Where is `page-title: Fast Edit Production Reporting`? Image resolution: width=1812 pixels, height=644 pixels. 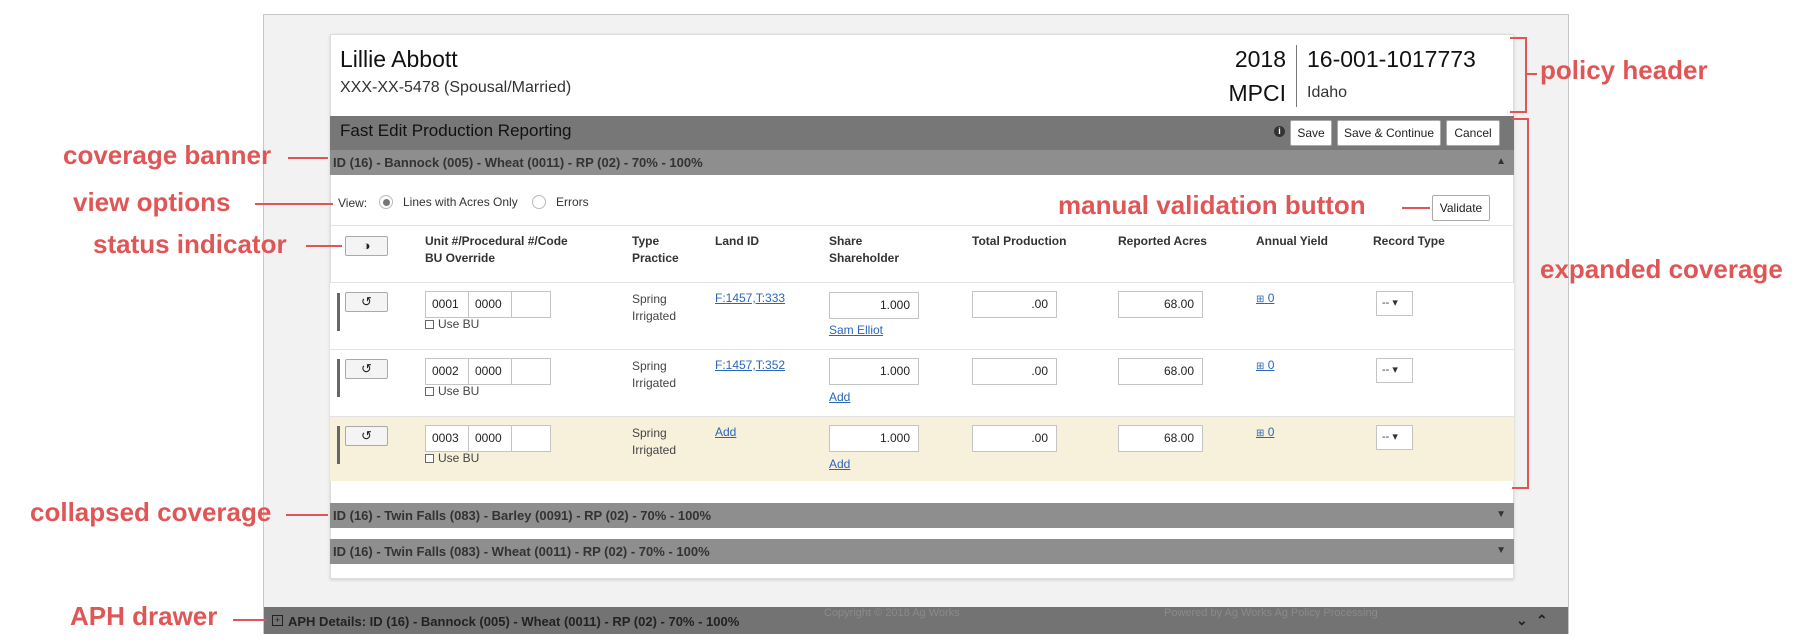
page-title: Fast Edit Production Reporting is located at coordinates (456, 130).